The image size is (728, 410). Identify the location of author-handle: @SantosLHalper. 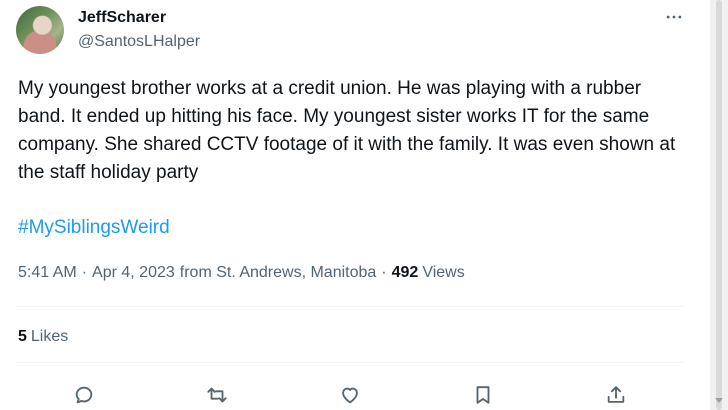
(139, 42).